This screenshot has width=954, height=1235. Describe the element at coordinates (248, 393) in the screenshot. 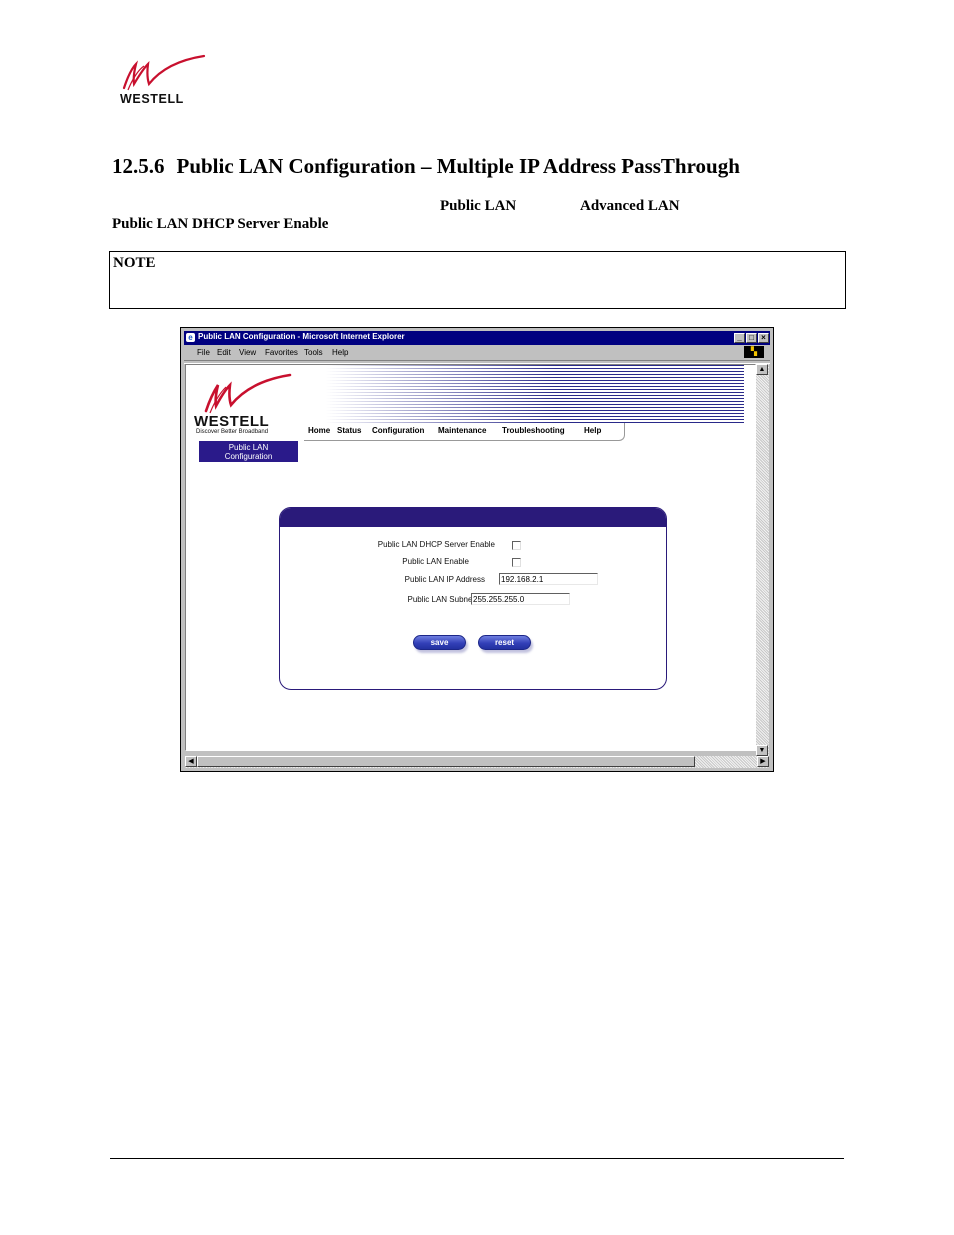

I see `westell-site-swoosh-icon` at that location.